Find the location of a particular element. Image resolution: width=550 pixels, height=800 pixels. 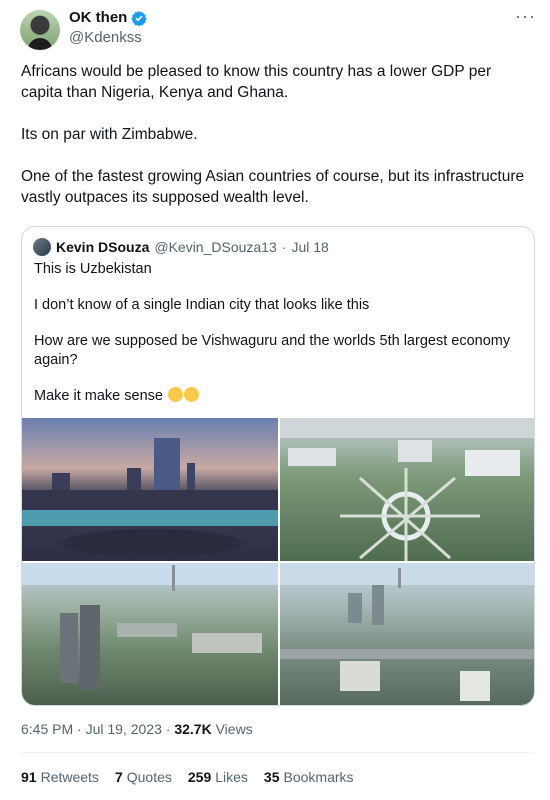

quote-paragraph: This is Uzbekistan is located at coordinates (93, 269).